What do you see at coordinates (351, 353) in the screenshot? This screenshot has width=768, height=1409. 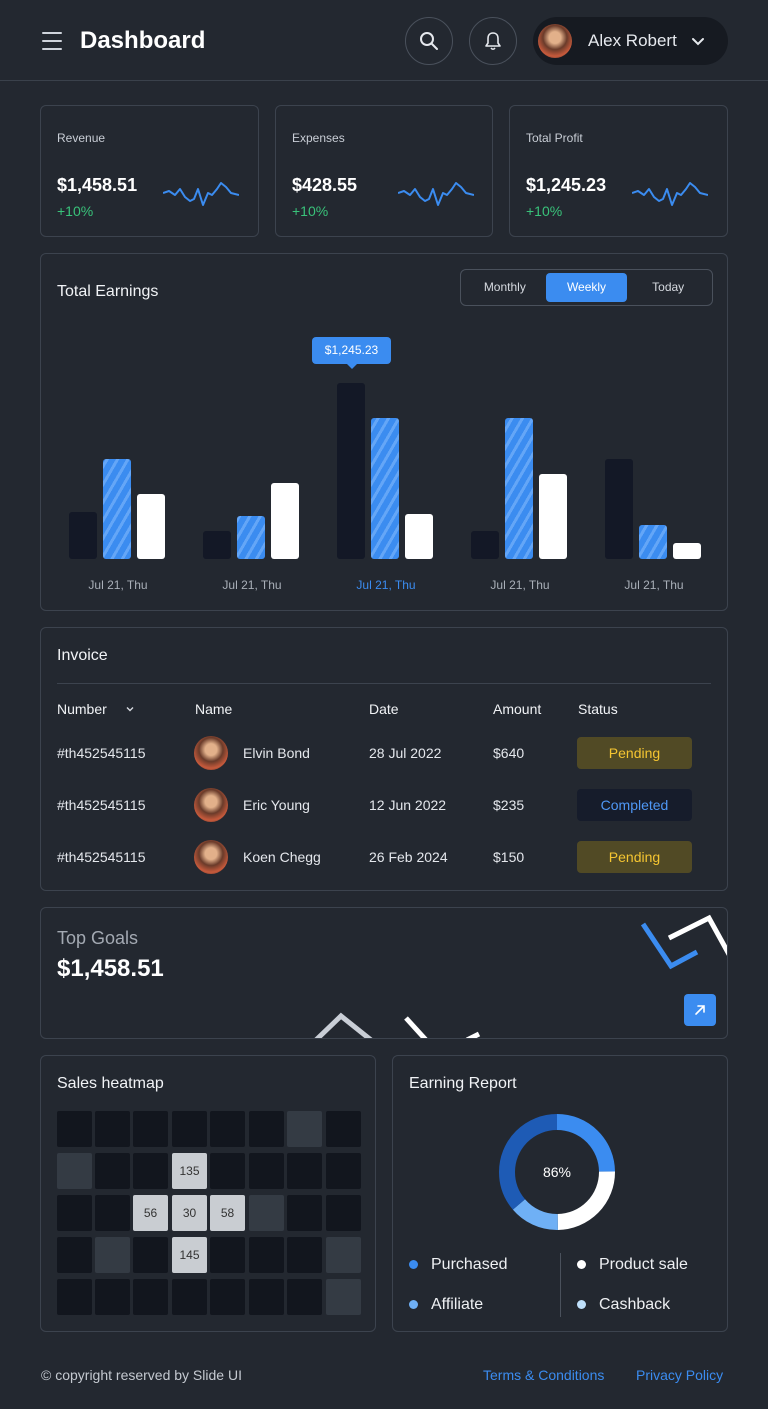 I see `bar-tooltip: $1,245.23` at bounding box center [351, 353].